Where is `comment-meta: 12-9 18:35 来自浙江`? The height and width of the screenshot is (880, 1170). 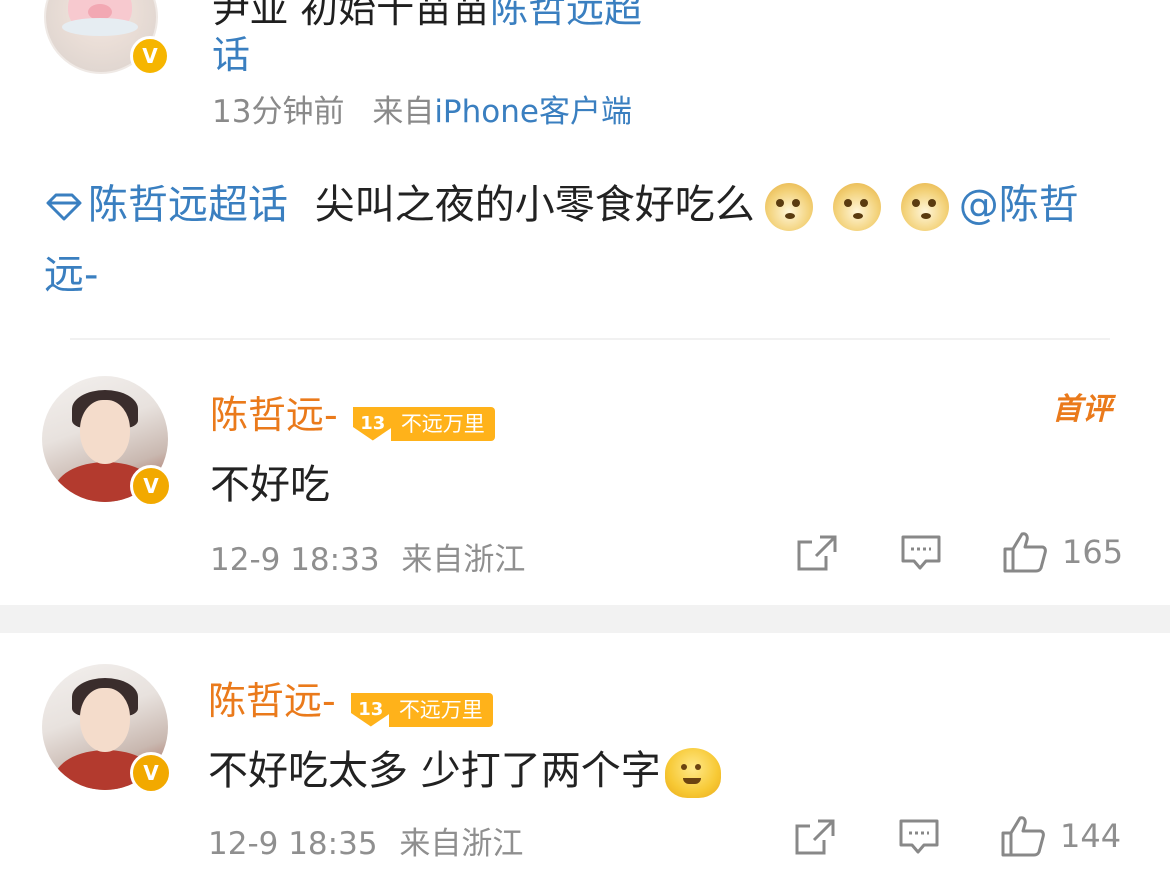
comment-meta: 12-9 18:35 来自浙江 is located at coordinates (365, 840).